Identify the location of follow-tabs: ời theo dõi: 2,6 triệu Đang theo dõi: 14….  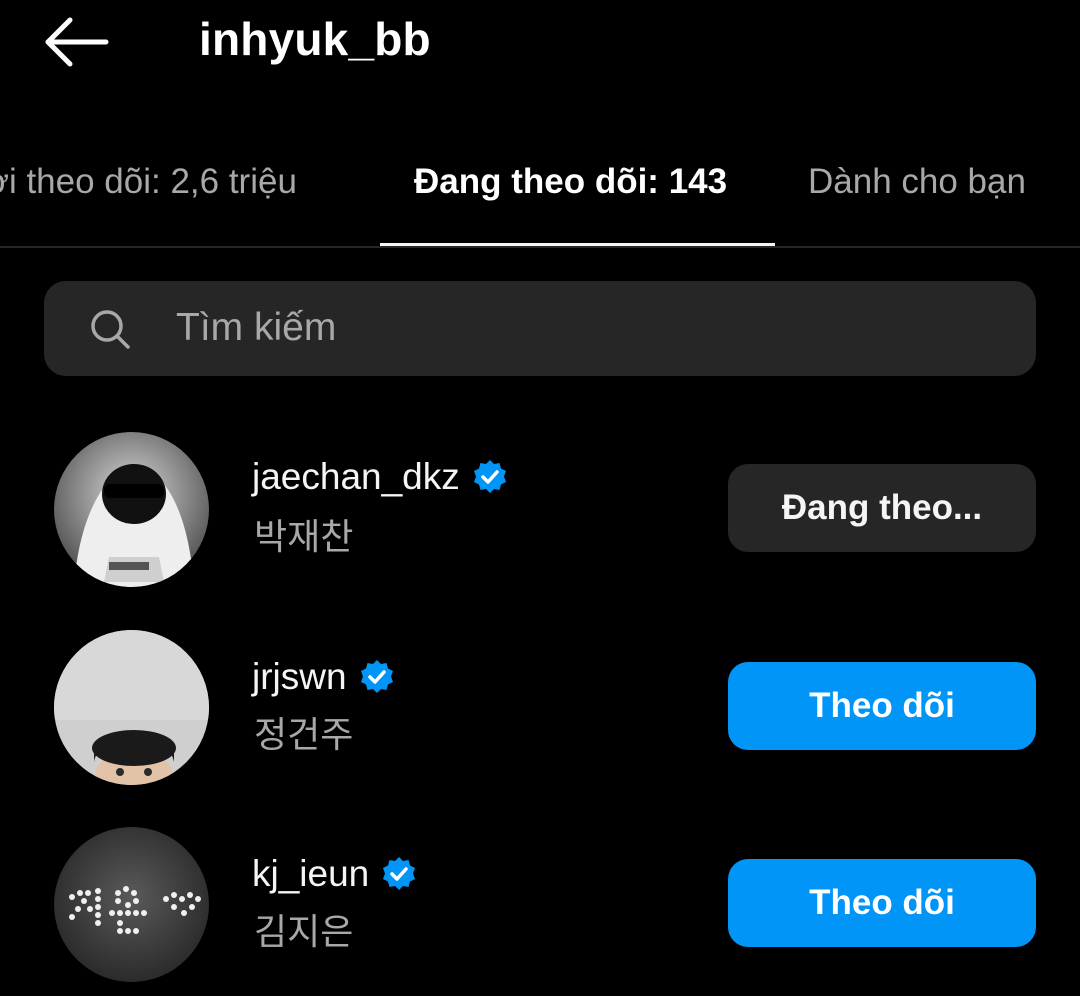
(540, 194).